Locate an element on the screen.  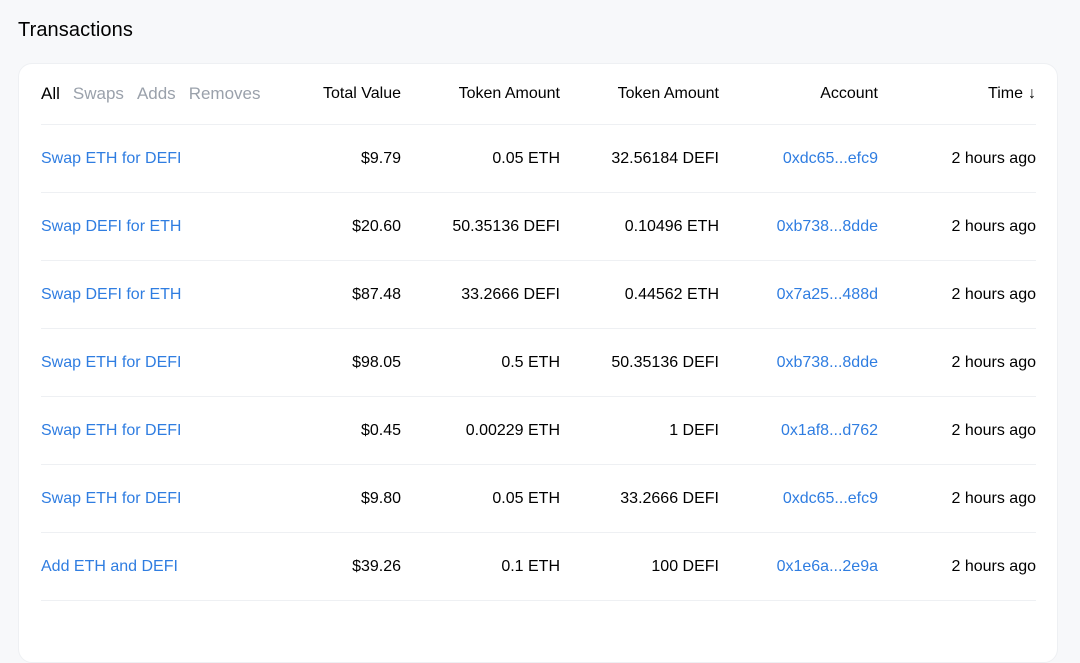
token-amount-2: 50.35136 DEFI is located at coordinates (665, 362).